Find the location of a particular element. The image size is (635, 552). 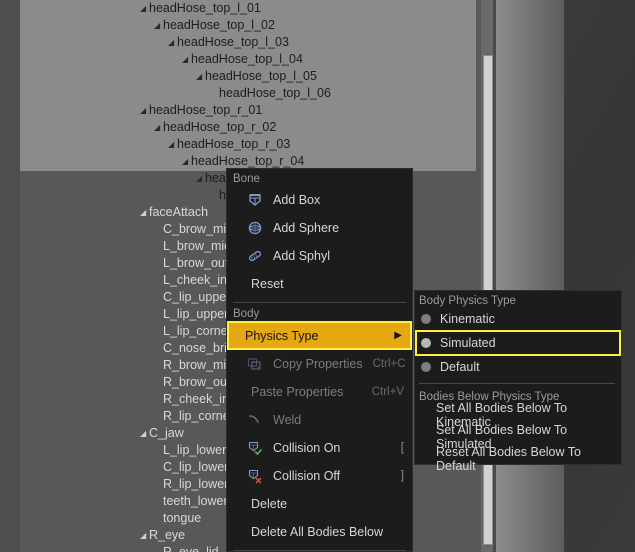

menu-item-add-sphere: Add Sphere is located at coordinates (319, 228).